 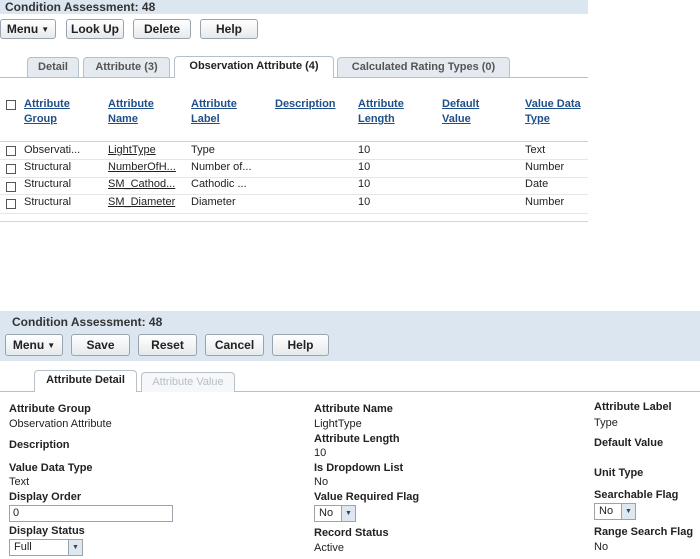 What do you see at coordinates (229, 29) in the screenshot?
I see `top-help-button: Help` at bounding box center [229, 29].